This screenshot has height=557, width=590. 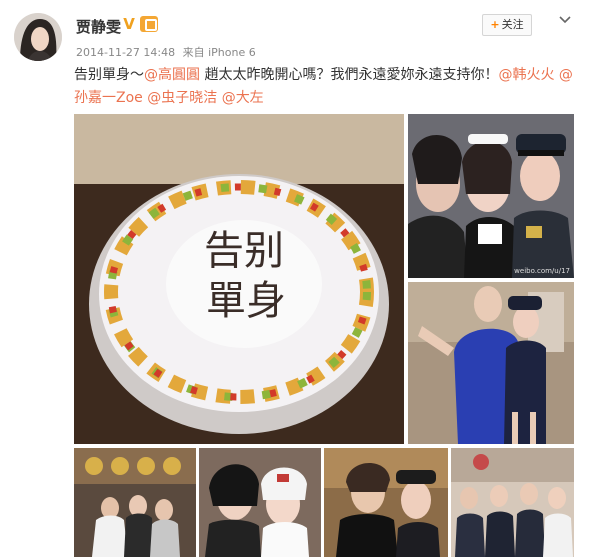 I want to click on bottom-photo-3-image, so click(x=386, y=502).